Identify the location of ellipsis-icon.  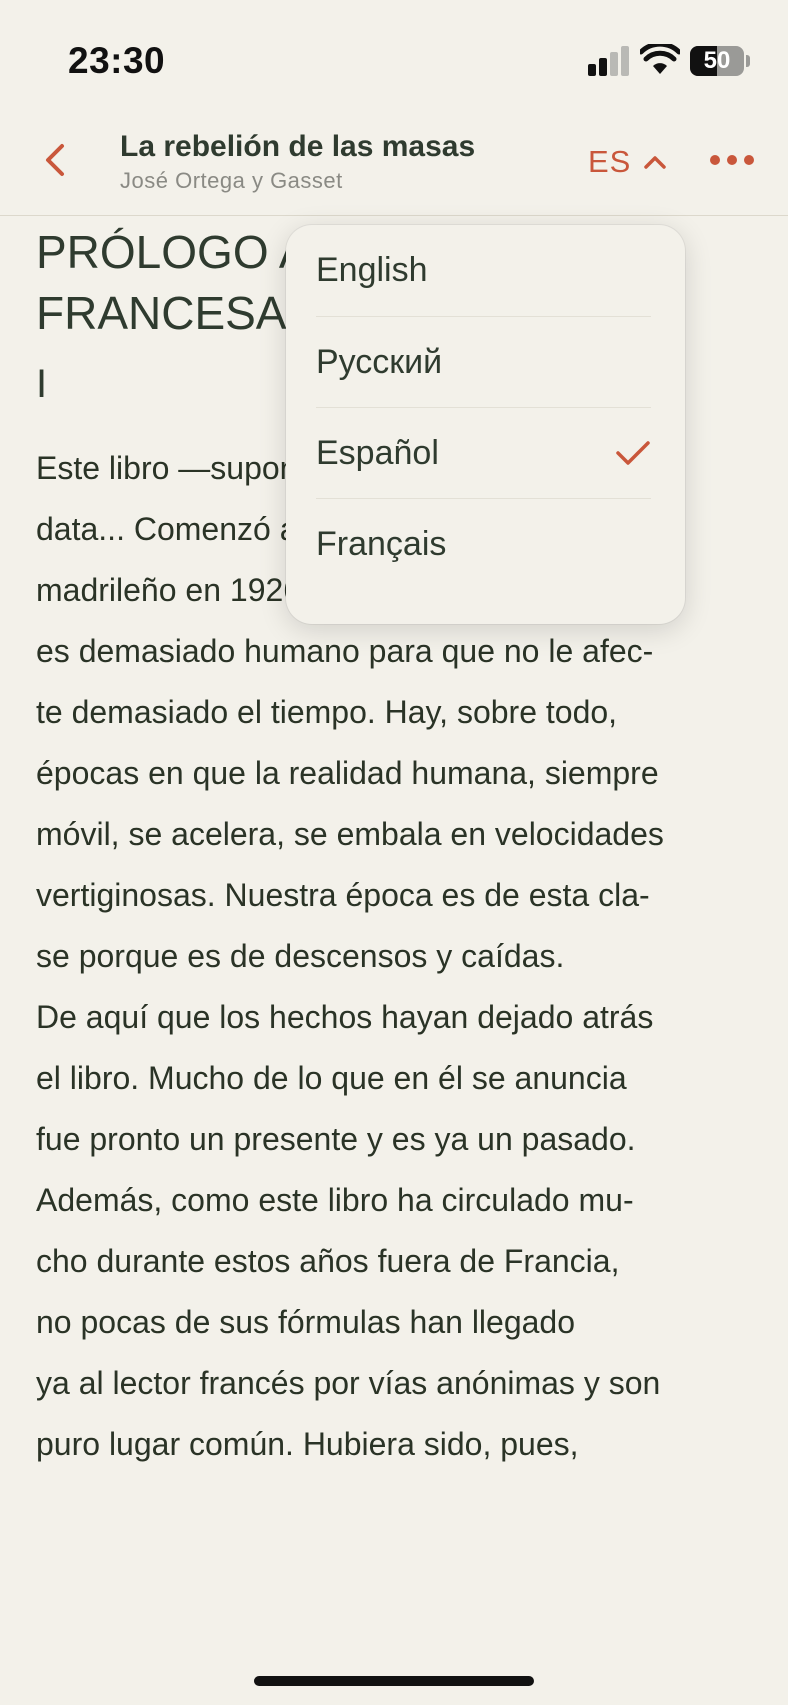
(732, 160).